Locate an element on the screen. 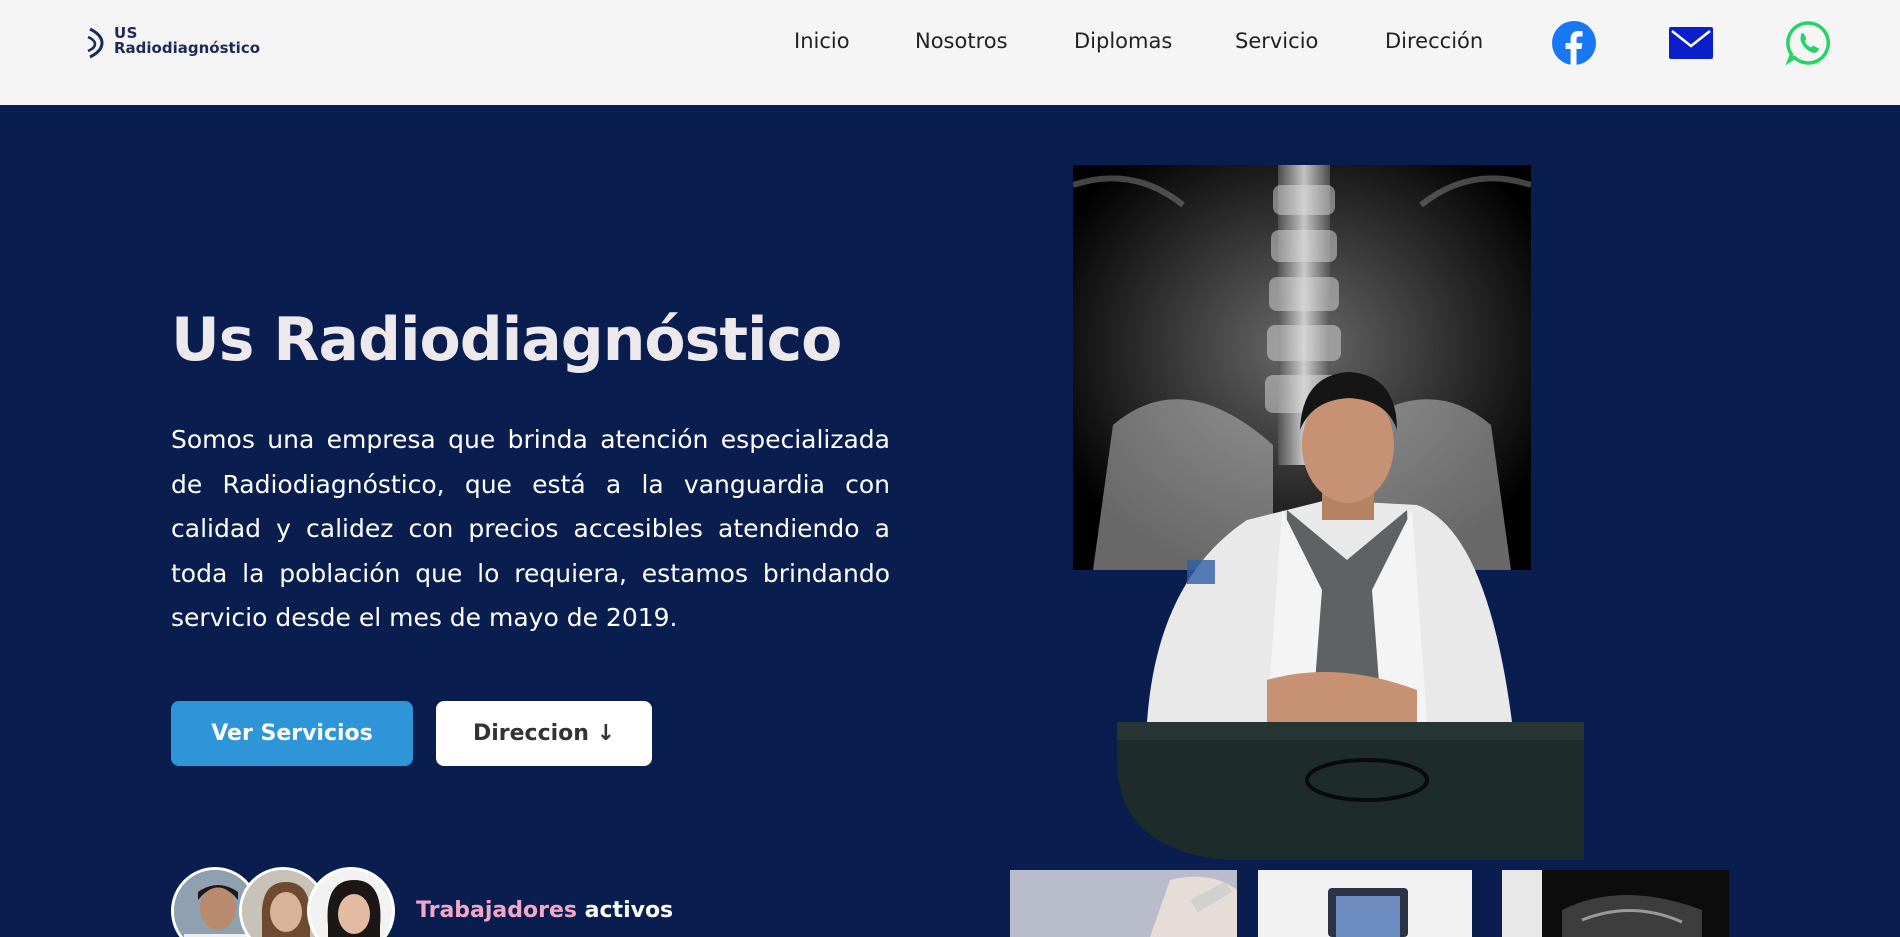 This screenshot has height=937, width=1900. hero-title: Us Radiodiagnóstico is located at coordinates (506, 340).